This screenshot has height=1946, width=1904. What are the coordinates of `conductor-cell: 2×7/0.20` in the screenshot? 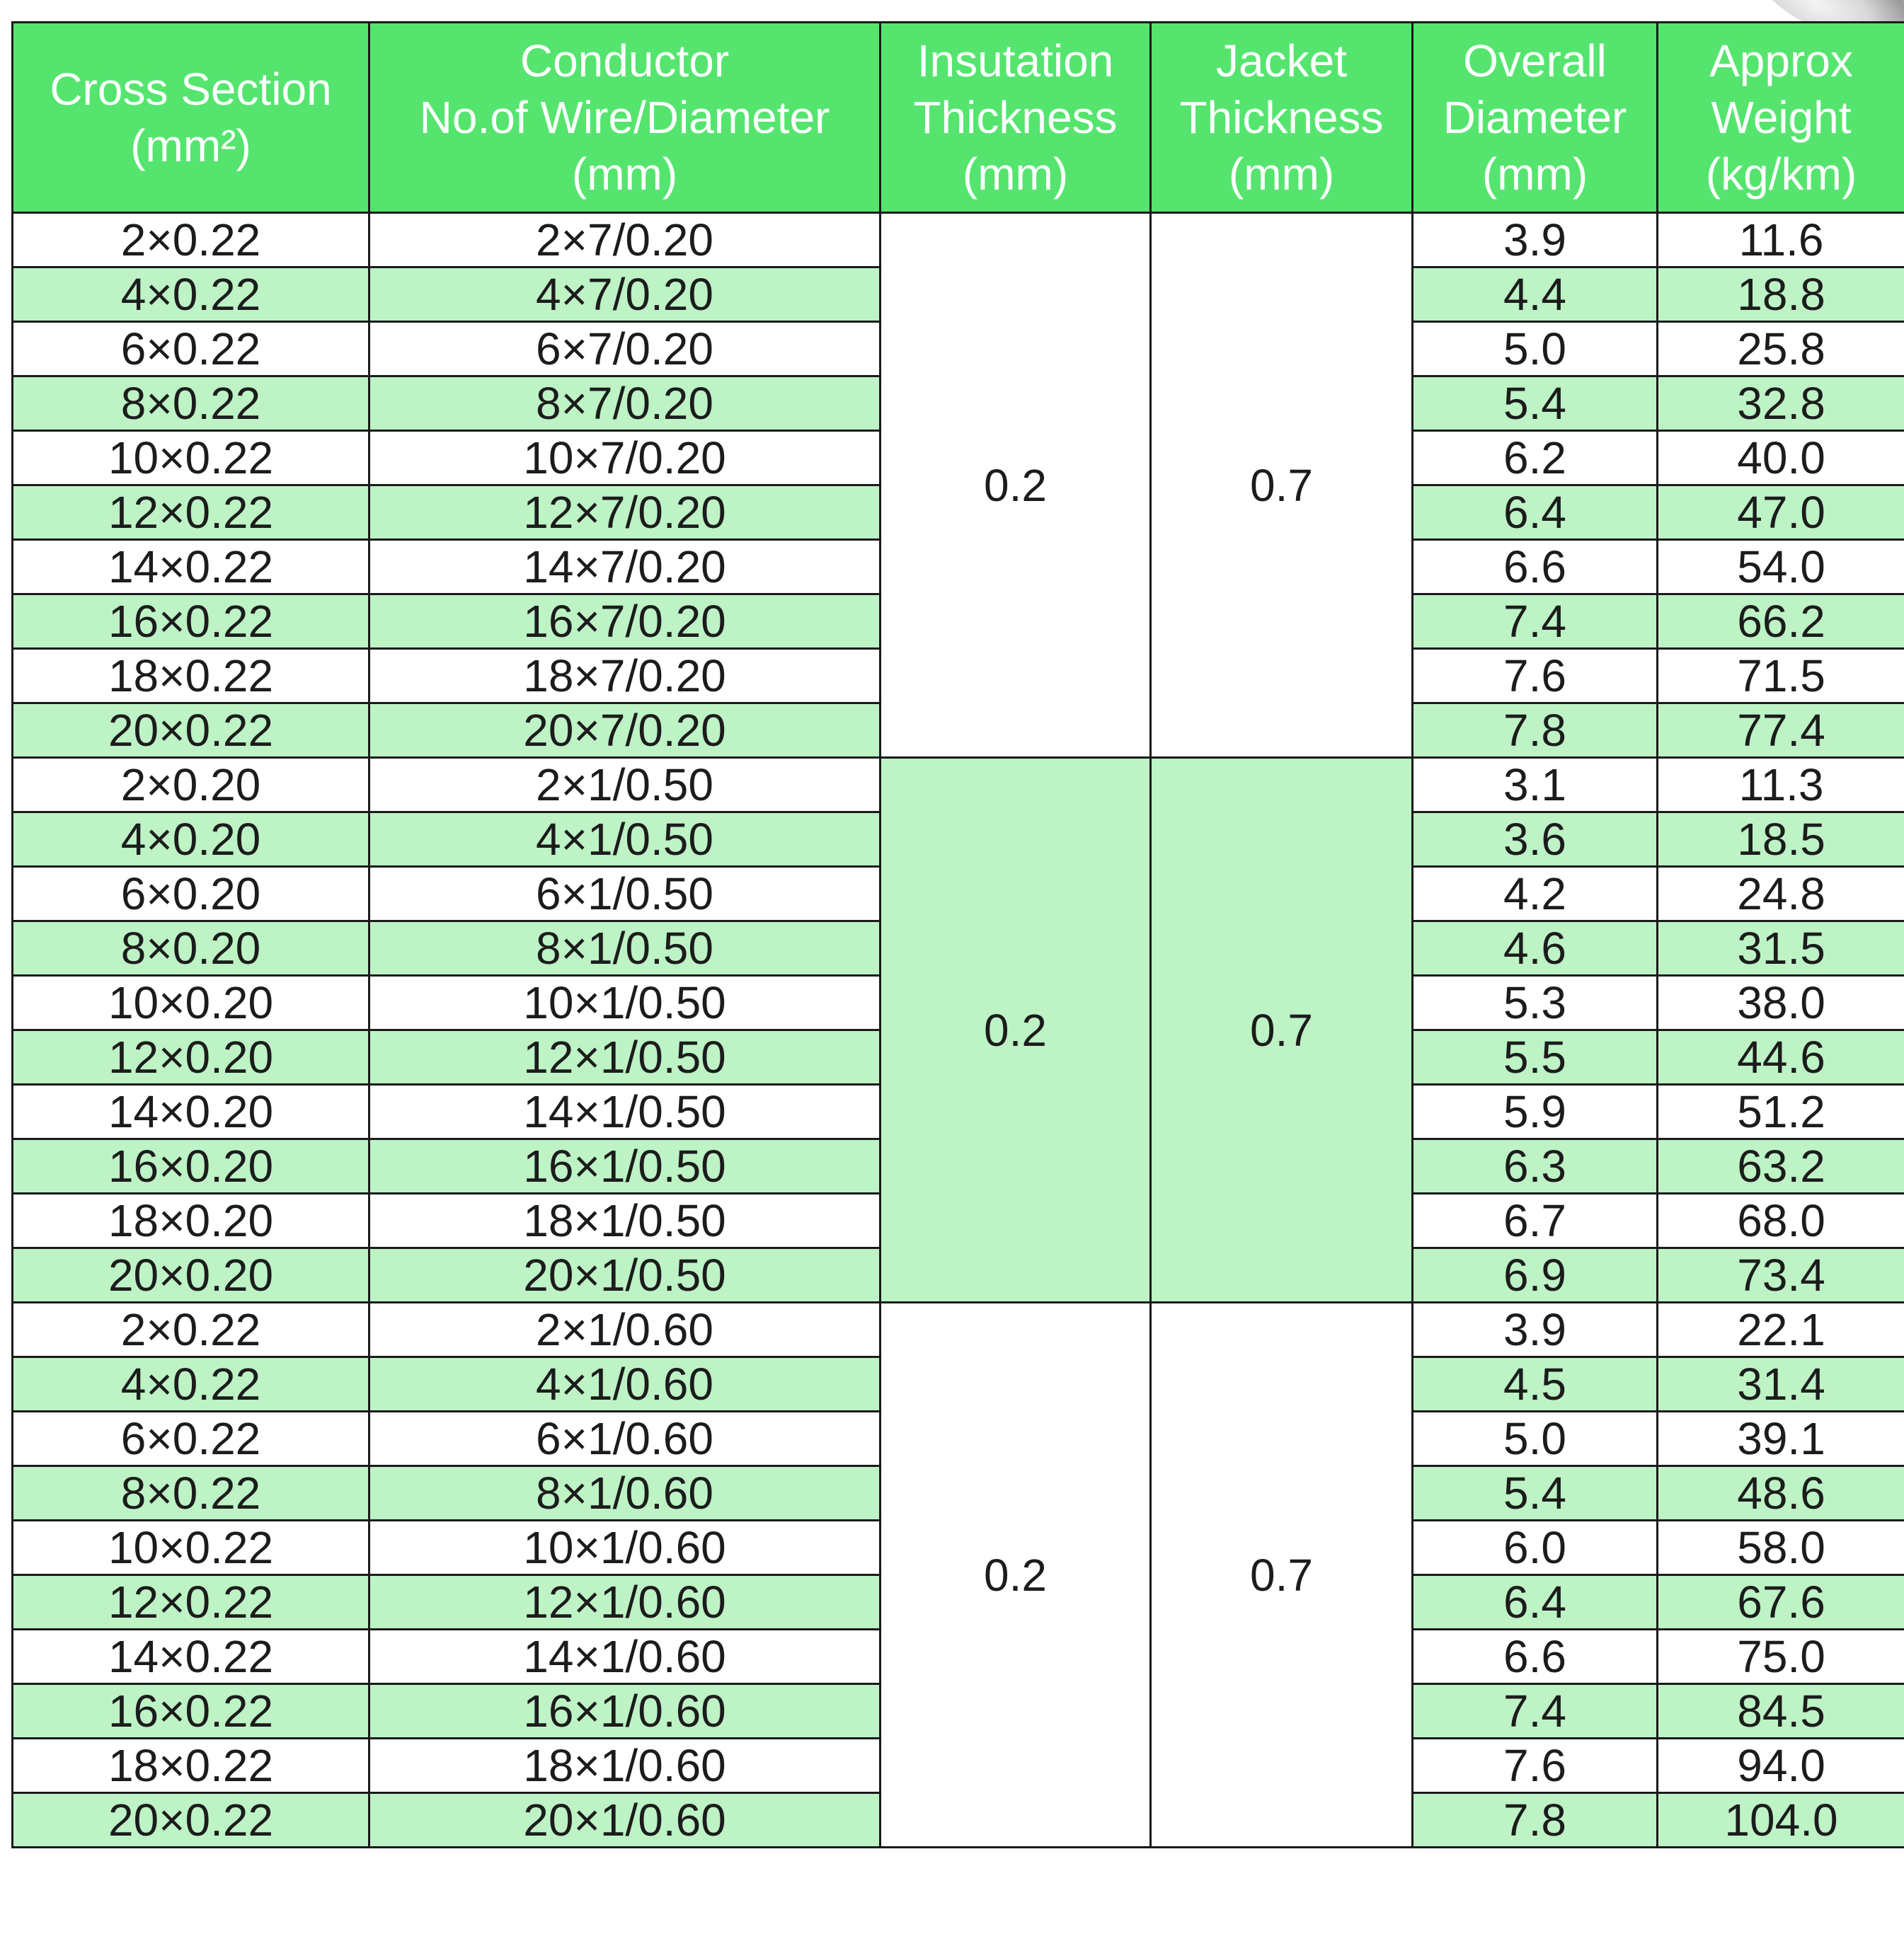 It's located at (624, 240).